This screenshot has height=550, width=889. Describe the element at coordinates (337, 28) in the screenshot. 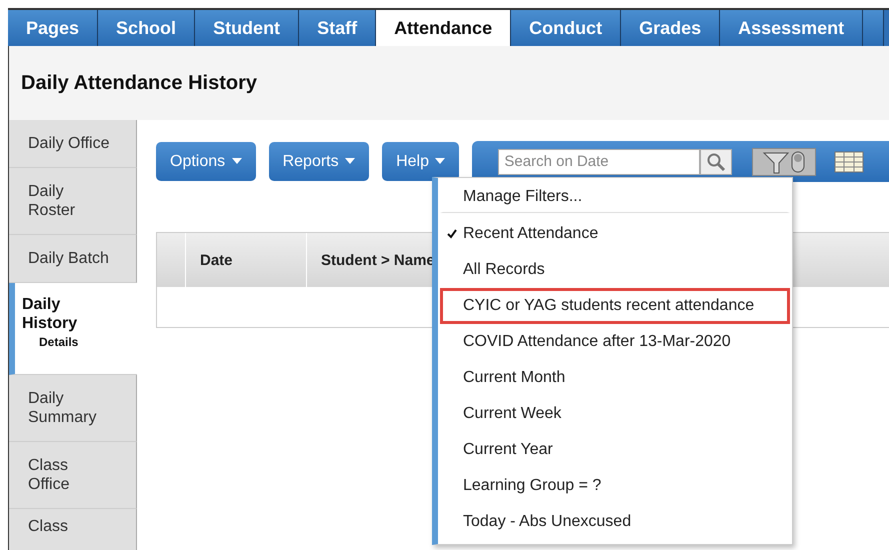

I see `nav-tab: Staff` at that location.